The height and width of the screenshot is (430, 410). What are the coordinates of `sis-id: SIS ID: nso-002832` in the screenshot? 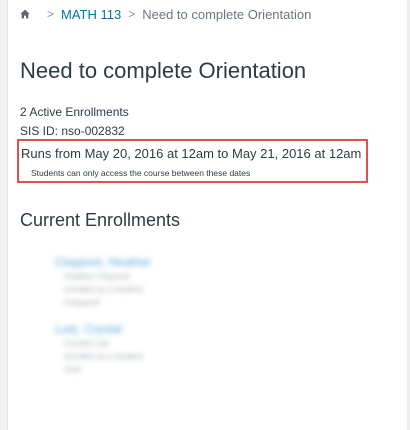 It's located at (72, 131).